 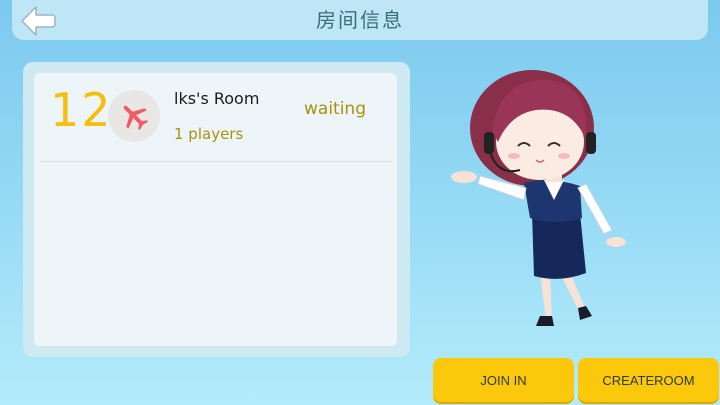 What do you see at coordinates (217, 98) in the screenshot?
I see `room-name: lks's Room` at bounding box center [217, 98].